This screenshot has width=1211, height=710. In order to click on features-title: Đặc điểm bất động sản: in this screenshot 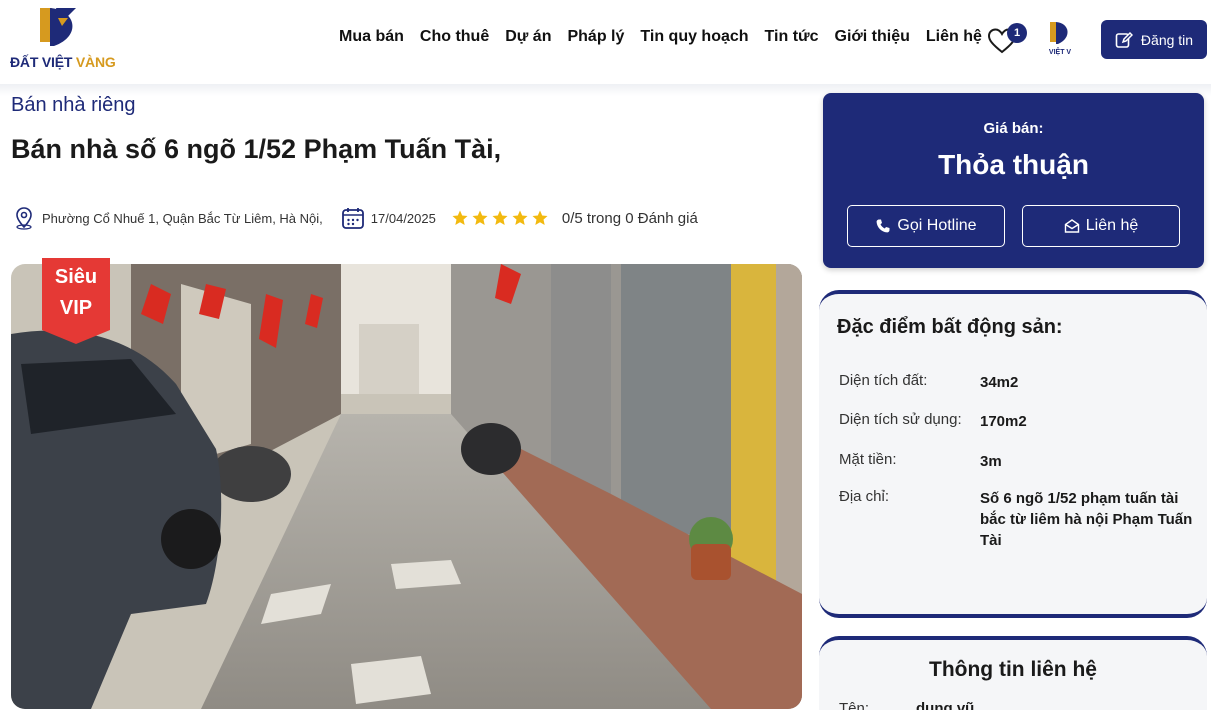, I will do `click(950, 327)`.